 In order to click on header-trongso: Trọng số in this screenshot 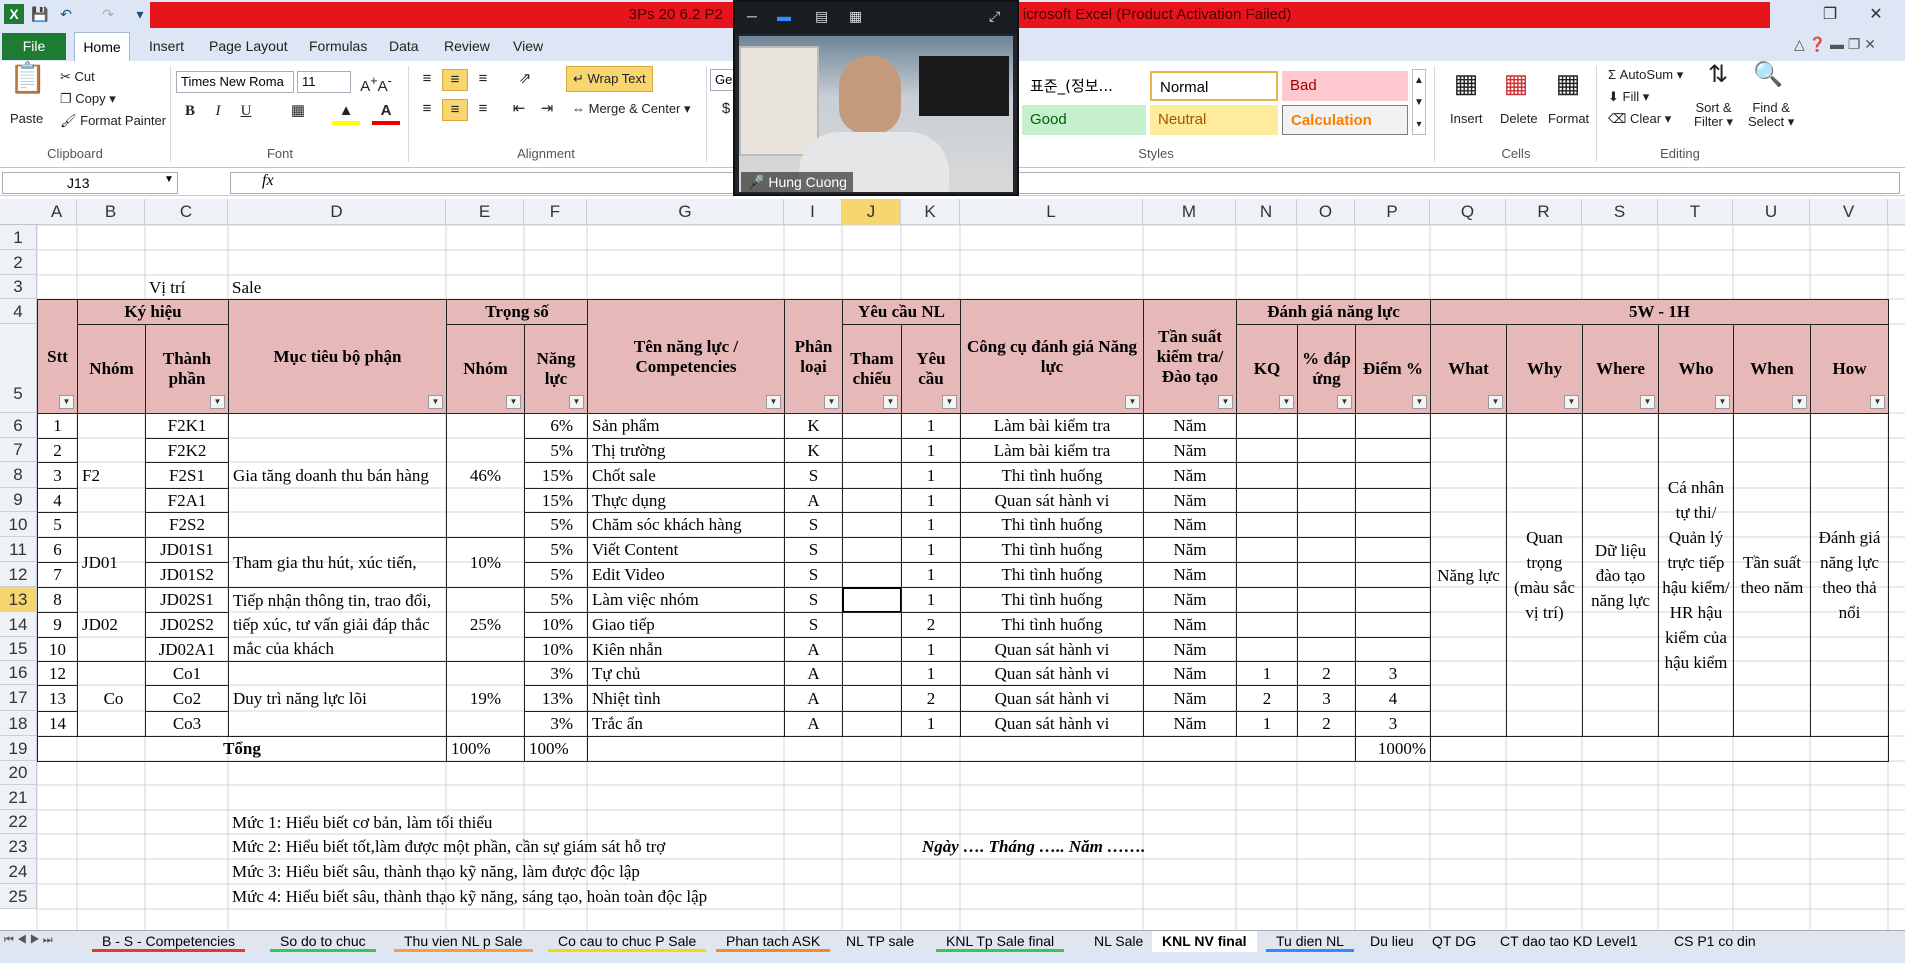, I will do `click(517, 312)`.